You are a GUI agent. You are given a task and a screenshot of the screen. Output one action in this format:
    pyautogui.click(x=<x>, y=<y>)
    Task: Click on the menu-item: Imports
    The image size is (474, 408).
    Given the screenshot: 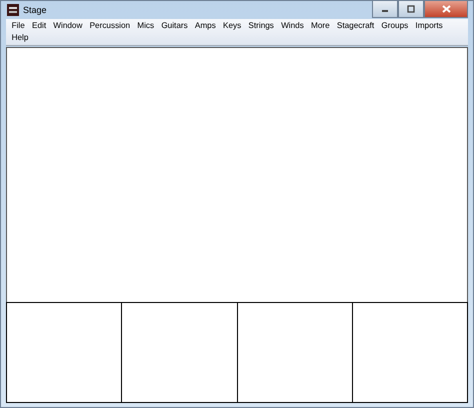 What is the action you would take?
    pyautogui.click(x=429, y=26)
    